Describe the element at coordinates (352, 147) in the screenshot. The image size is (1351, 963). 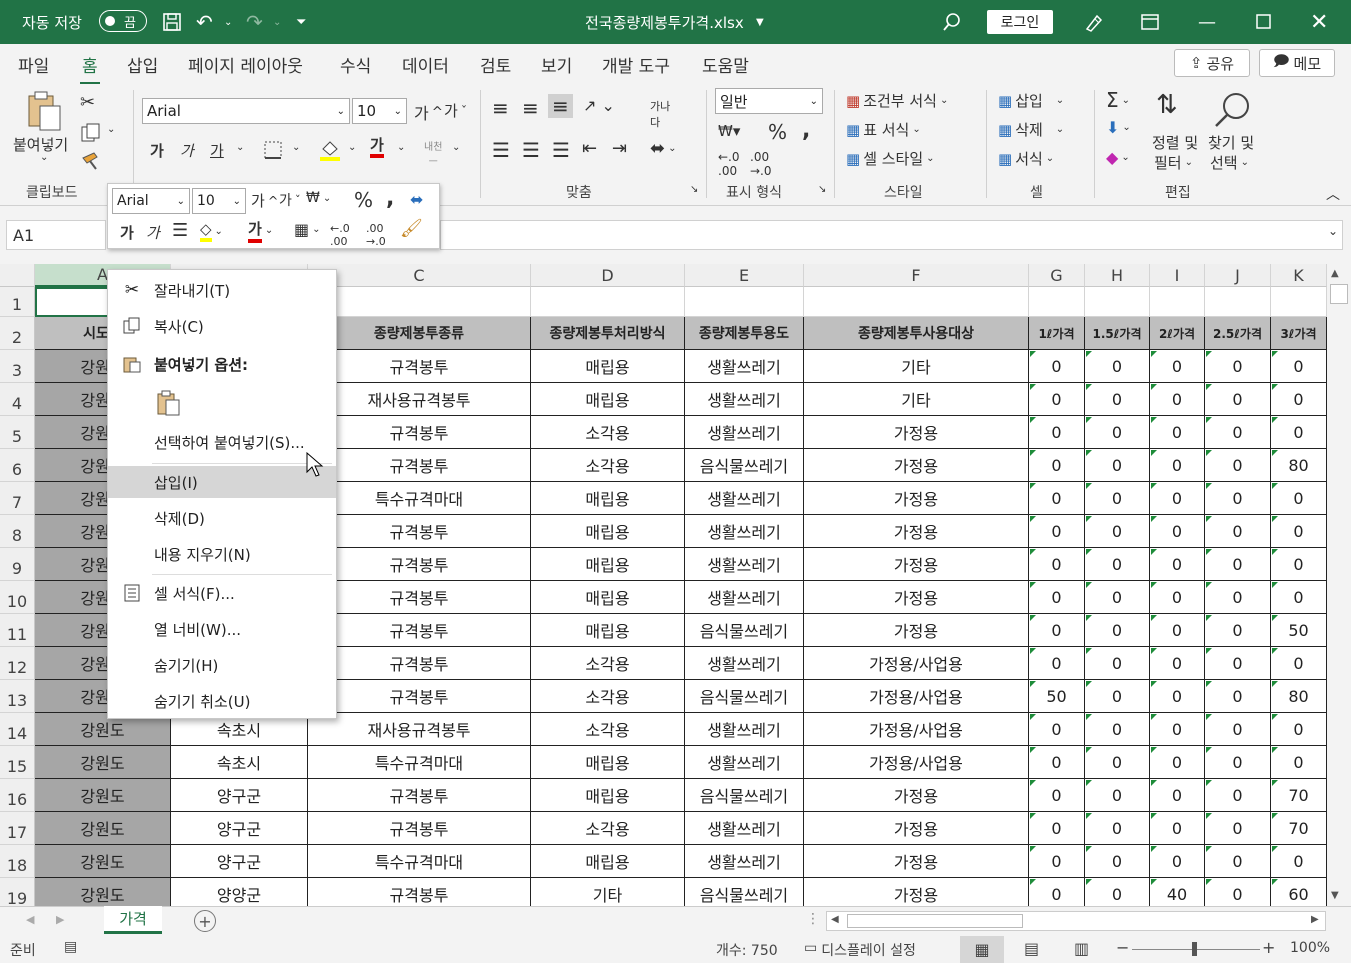
I see `fill-color-dropdown-icon: ⌄` at that location.